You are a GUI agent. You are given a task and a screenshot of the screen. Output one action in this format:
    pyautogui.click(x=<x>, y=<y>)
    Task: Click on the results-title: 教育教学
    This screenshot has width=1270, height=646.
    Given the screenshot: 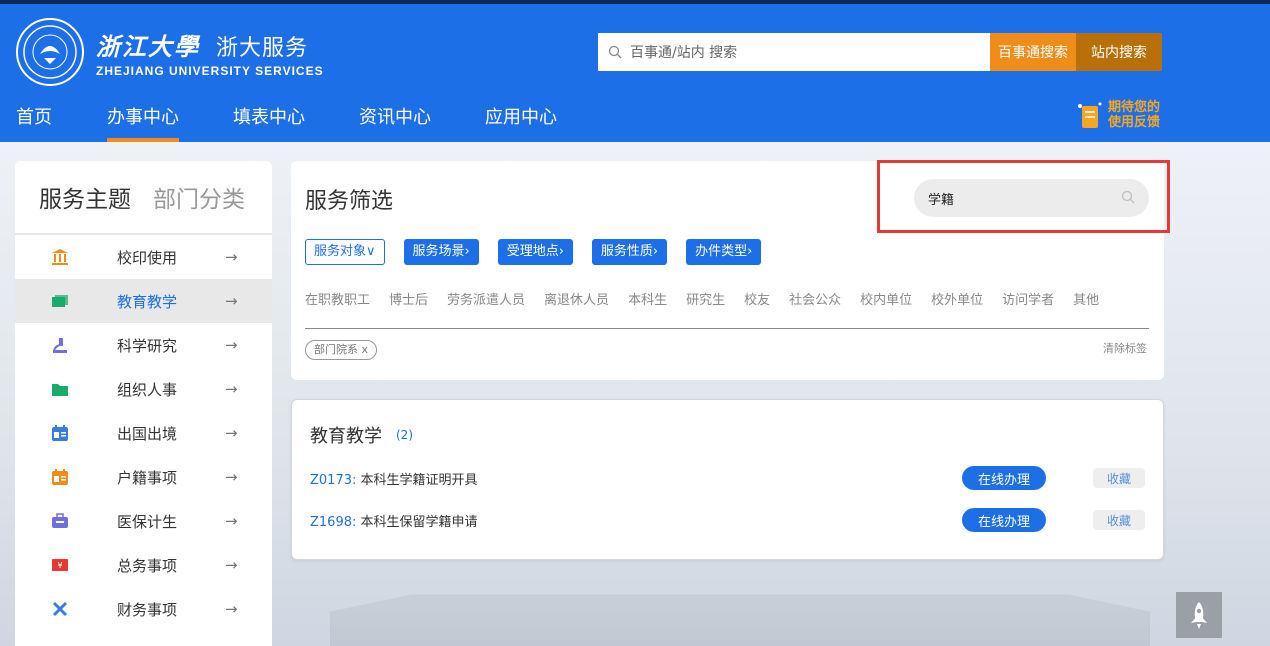 What is the action you would take?
    pyautogui.click(x=346, y=436)
    